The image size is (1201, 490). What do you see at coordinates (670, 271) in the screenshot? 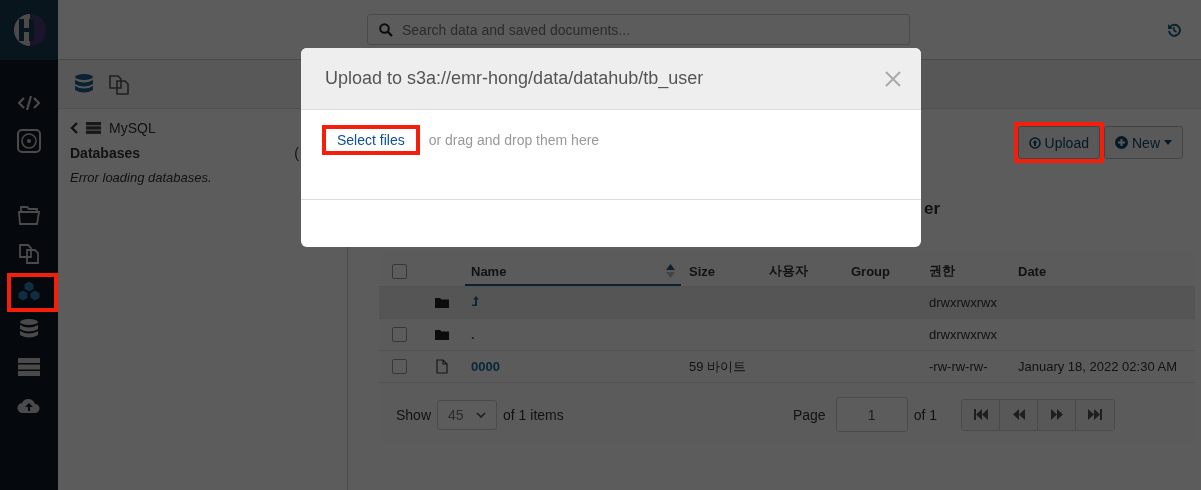
I see `sort-icon` at bounding box center [670, 271].